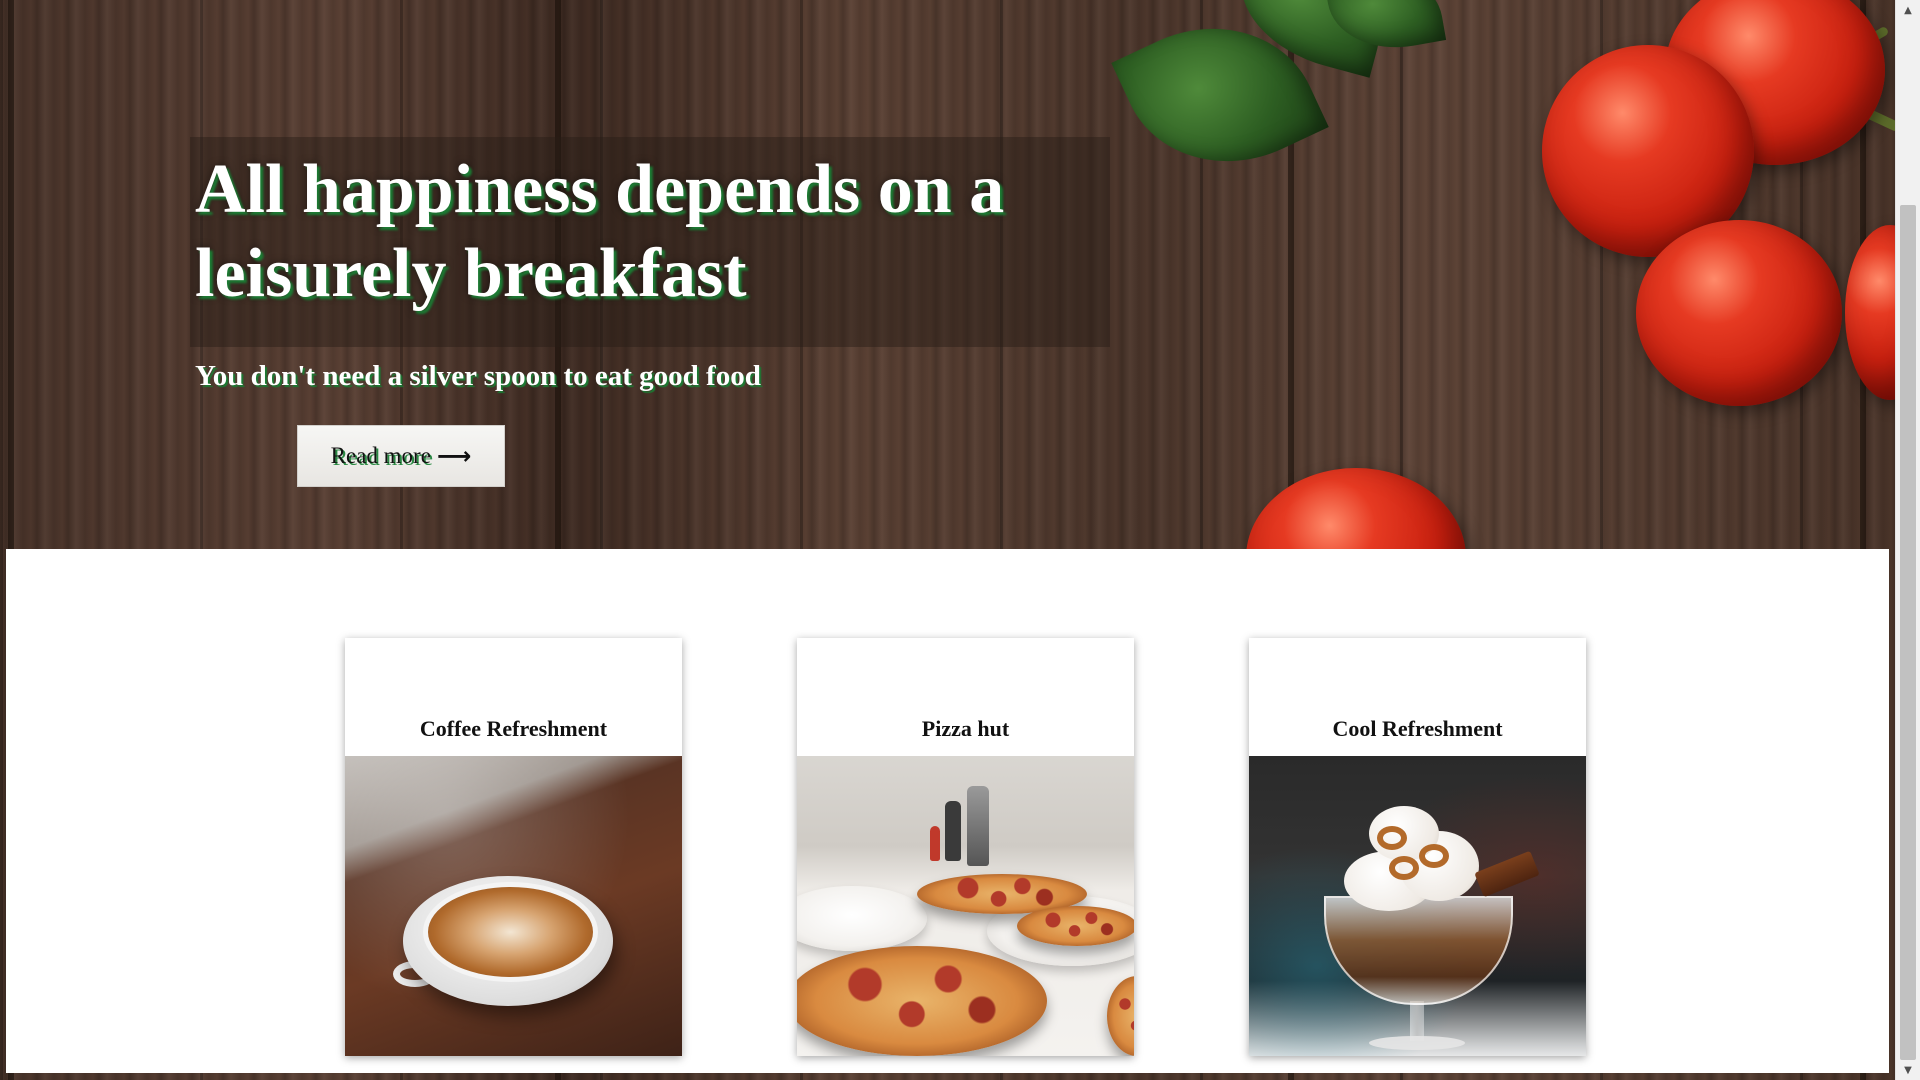 This screenshot has width=1920, height=1080. I want to click on coffee-image, so click(513, 906).